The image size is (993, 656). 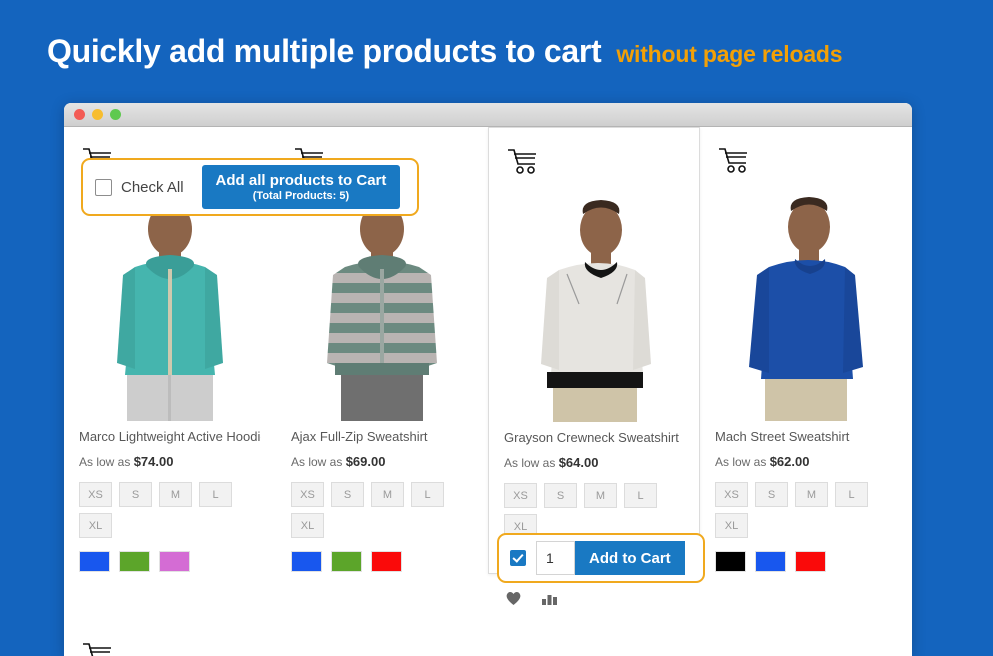 What do you see at coordinates (79, 114) in the screenshot?
I see `close-icon` at bounding box center [79, 114].